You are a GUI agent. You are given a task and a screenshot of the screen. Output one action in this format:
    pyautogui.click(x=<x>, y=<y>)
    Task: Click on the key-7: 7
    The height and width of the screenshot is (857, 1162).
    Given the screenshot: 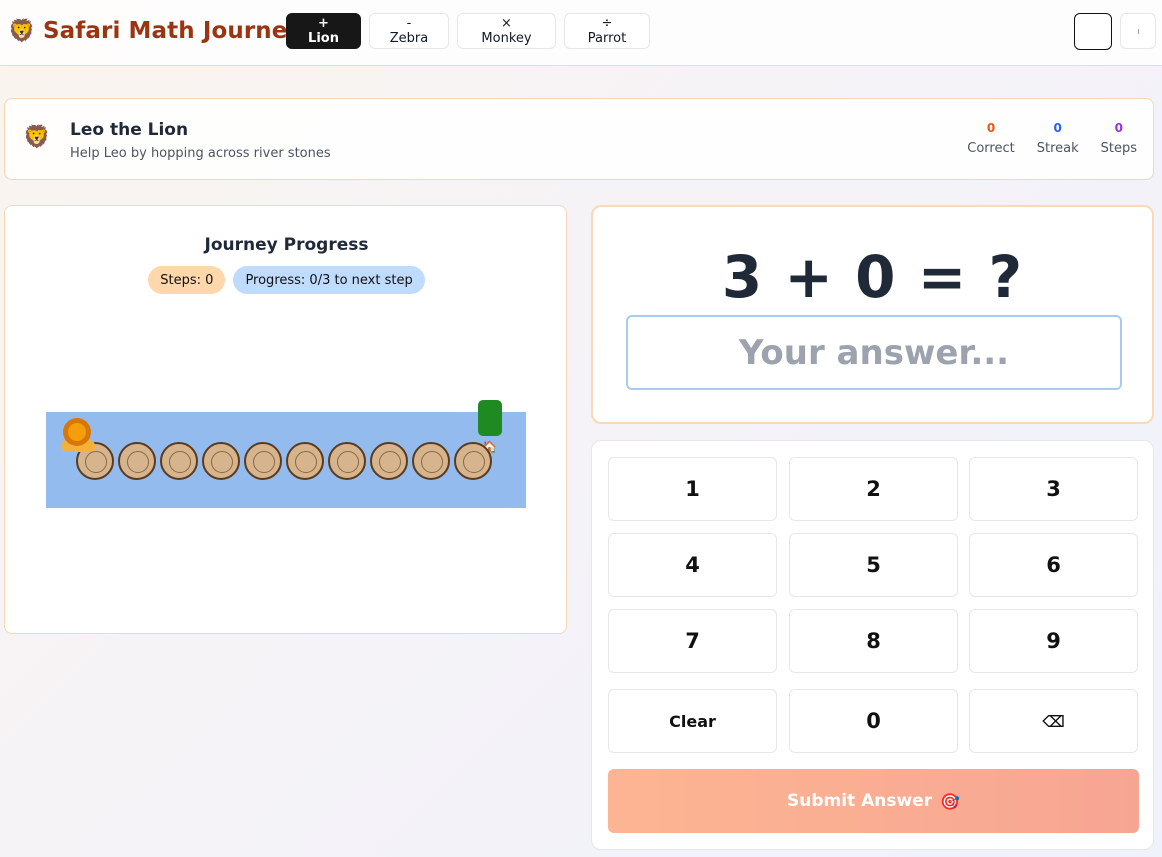 What is the action you would take?
    pyautogui.click(x=692, y=641)
    